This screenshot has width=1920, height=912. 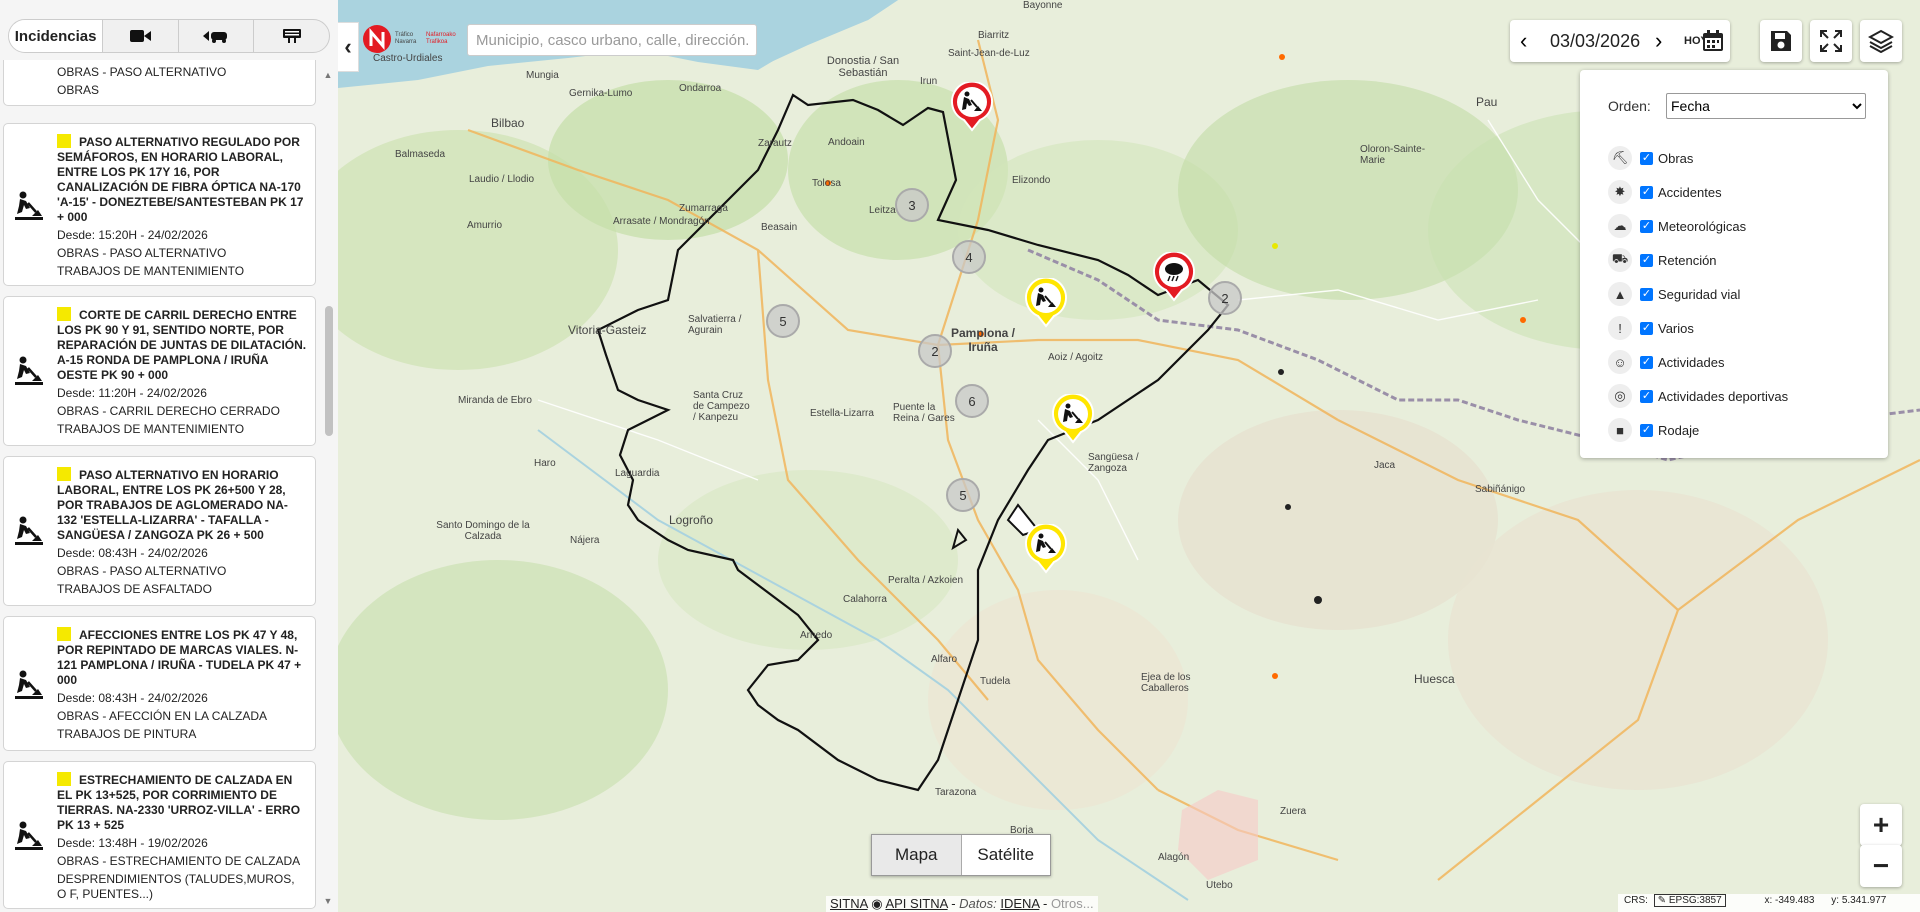 I want to click on tab-routes, so click(x=217, y=36).